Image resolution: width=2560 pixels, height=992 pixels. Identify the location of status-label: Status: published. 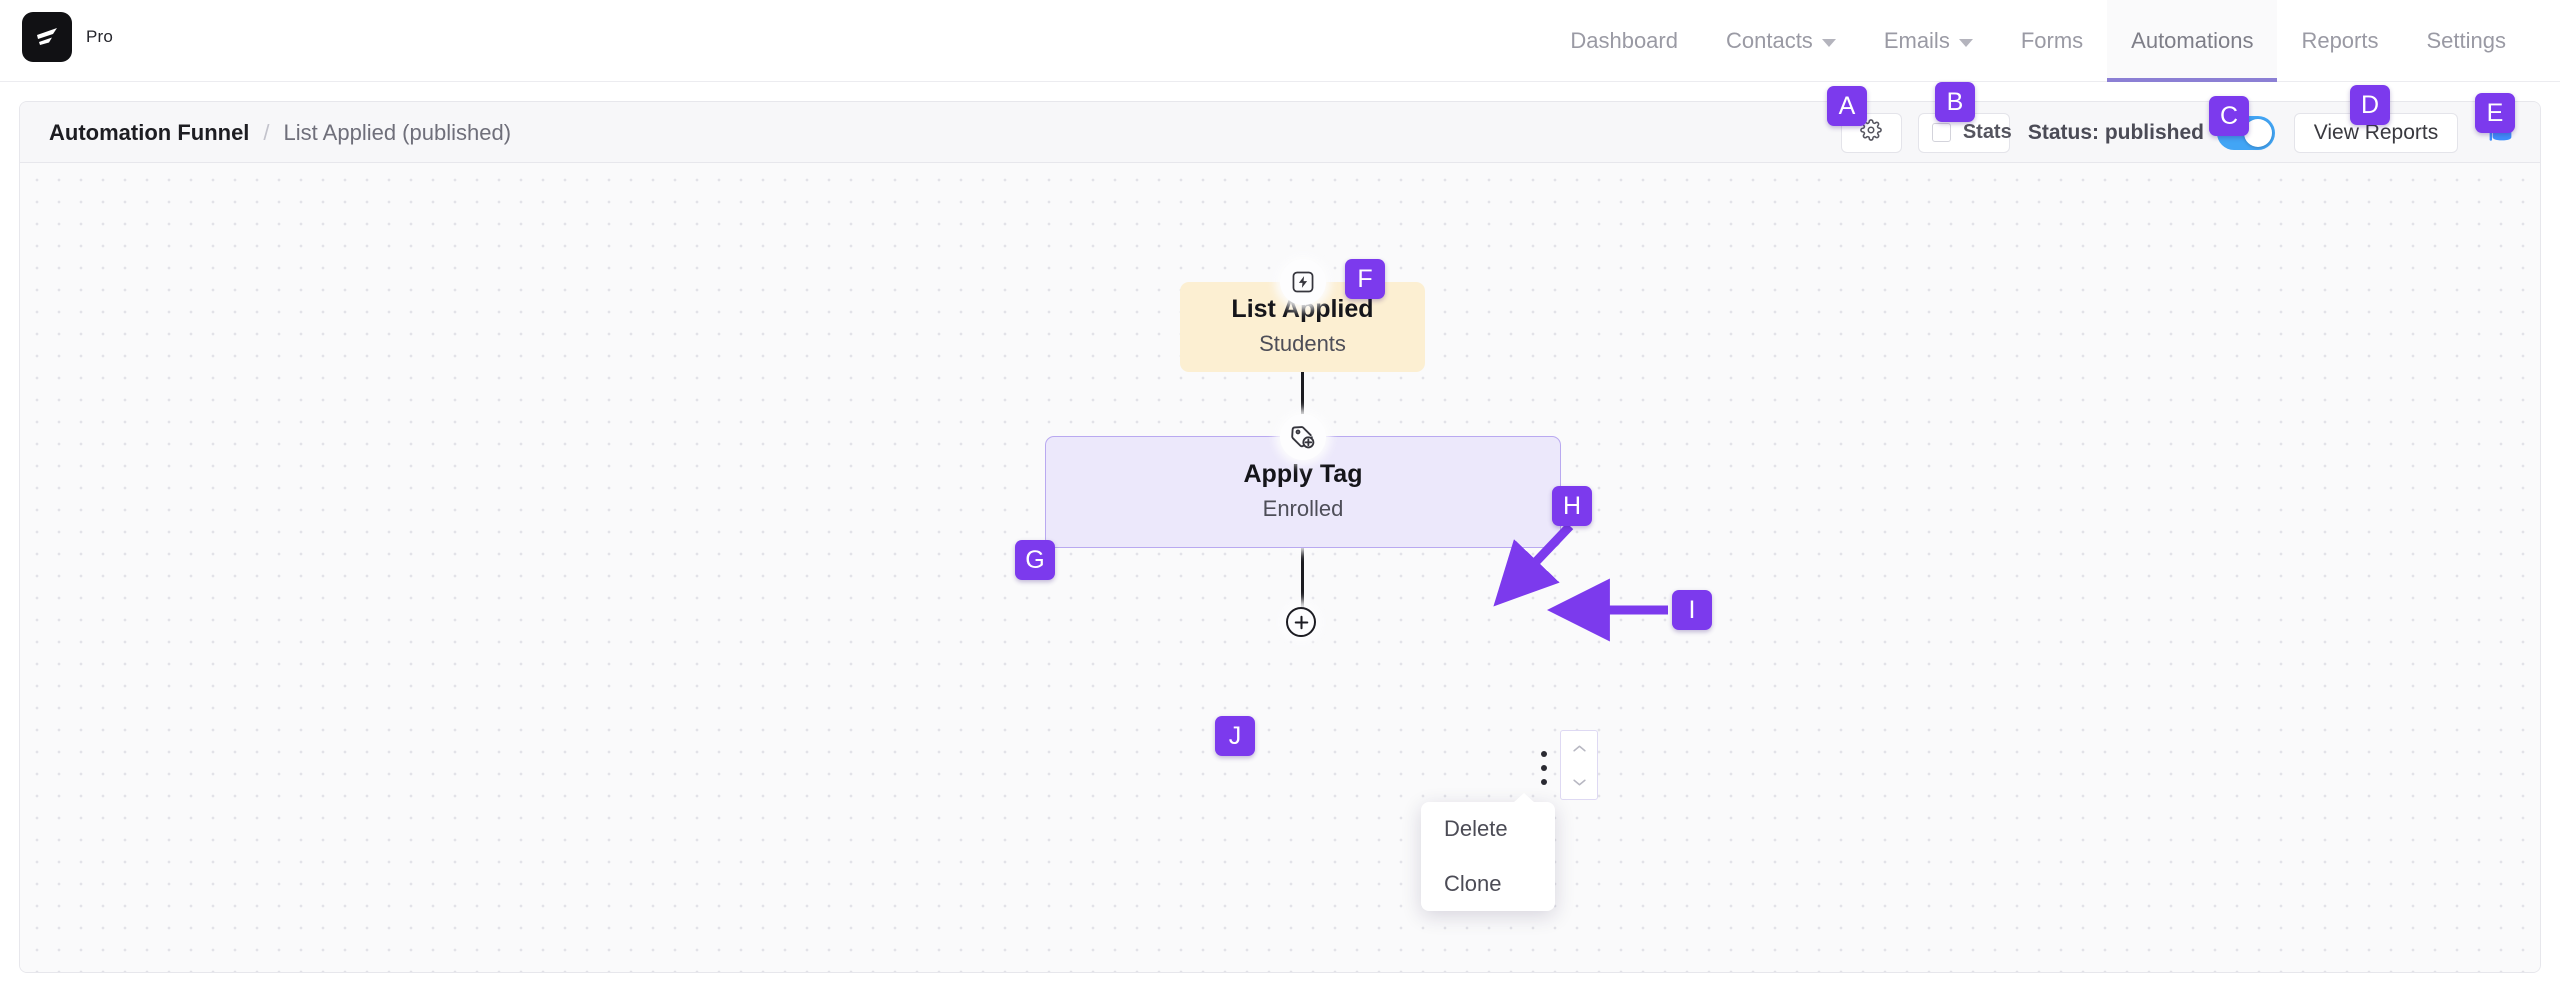
(2115, 132).